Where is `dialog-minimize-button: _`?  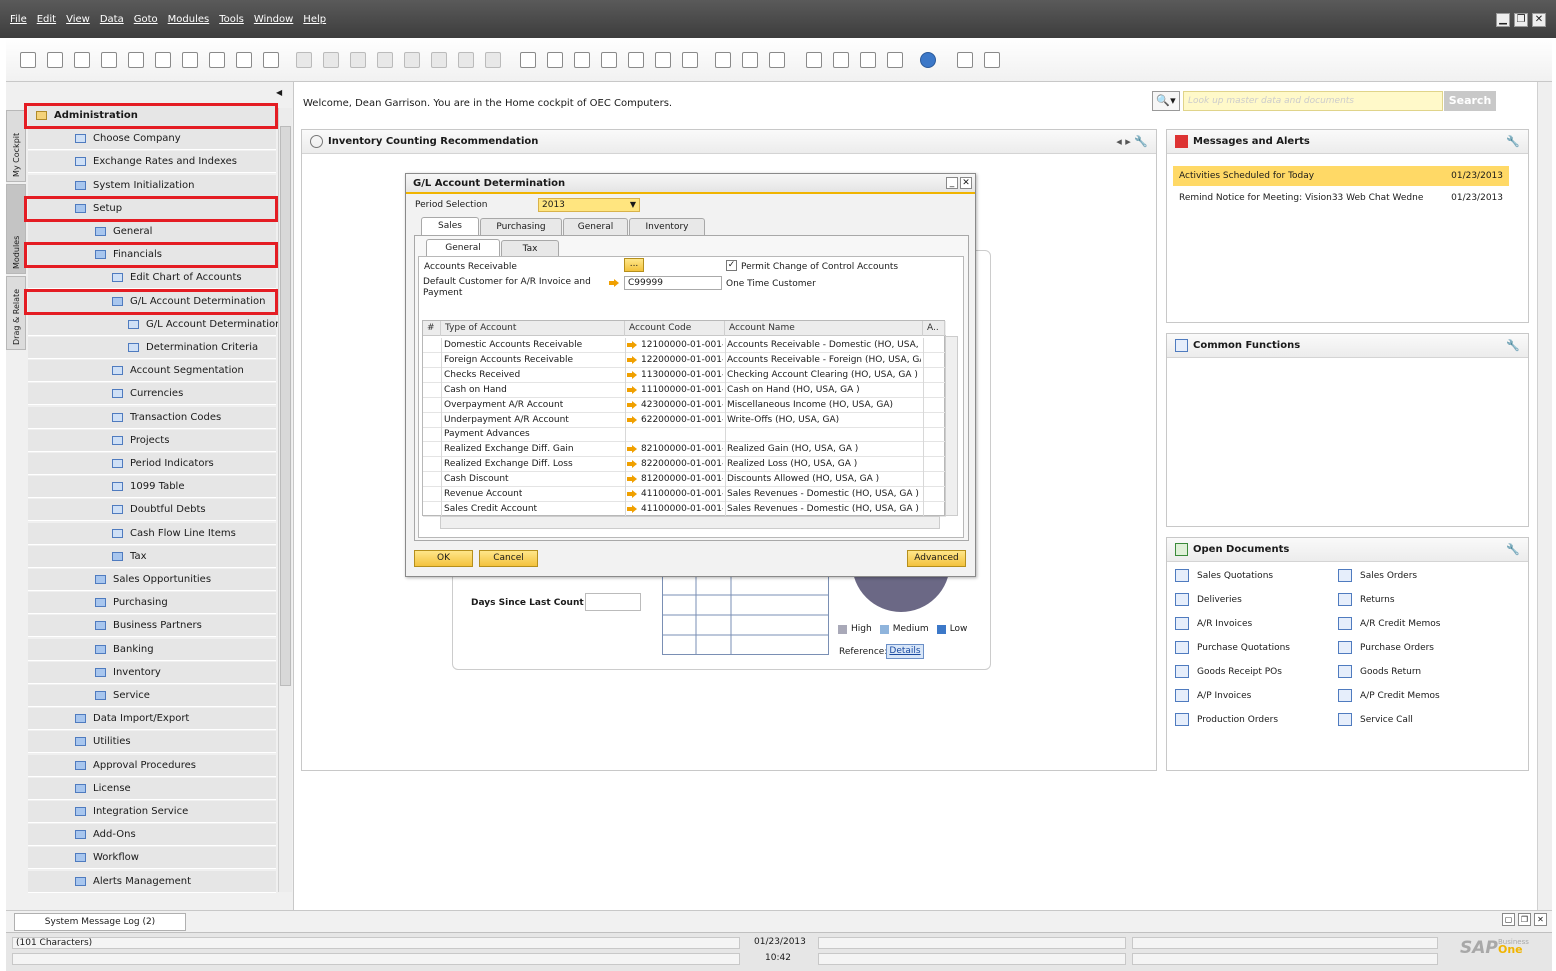 dialog-minimize-button: _ is located at coordinates (952, 183).